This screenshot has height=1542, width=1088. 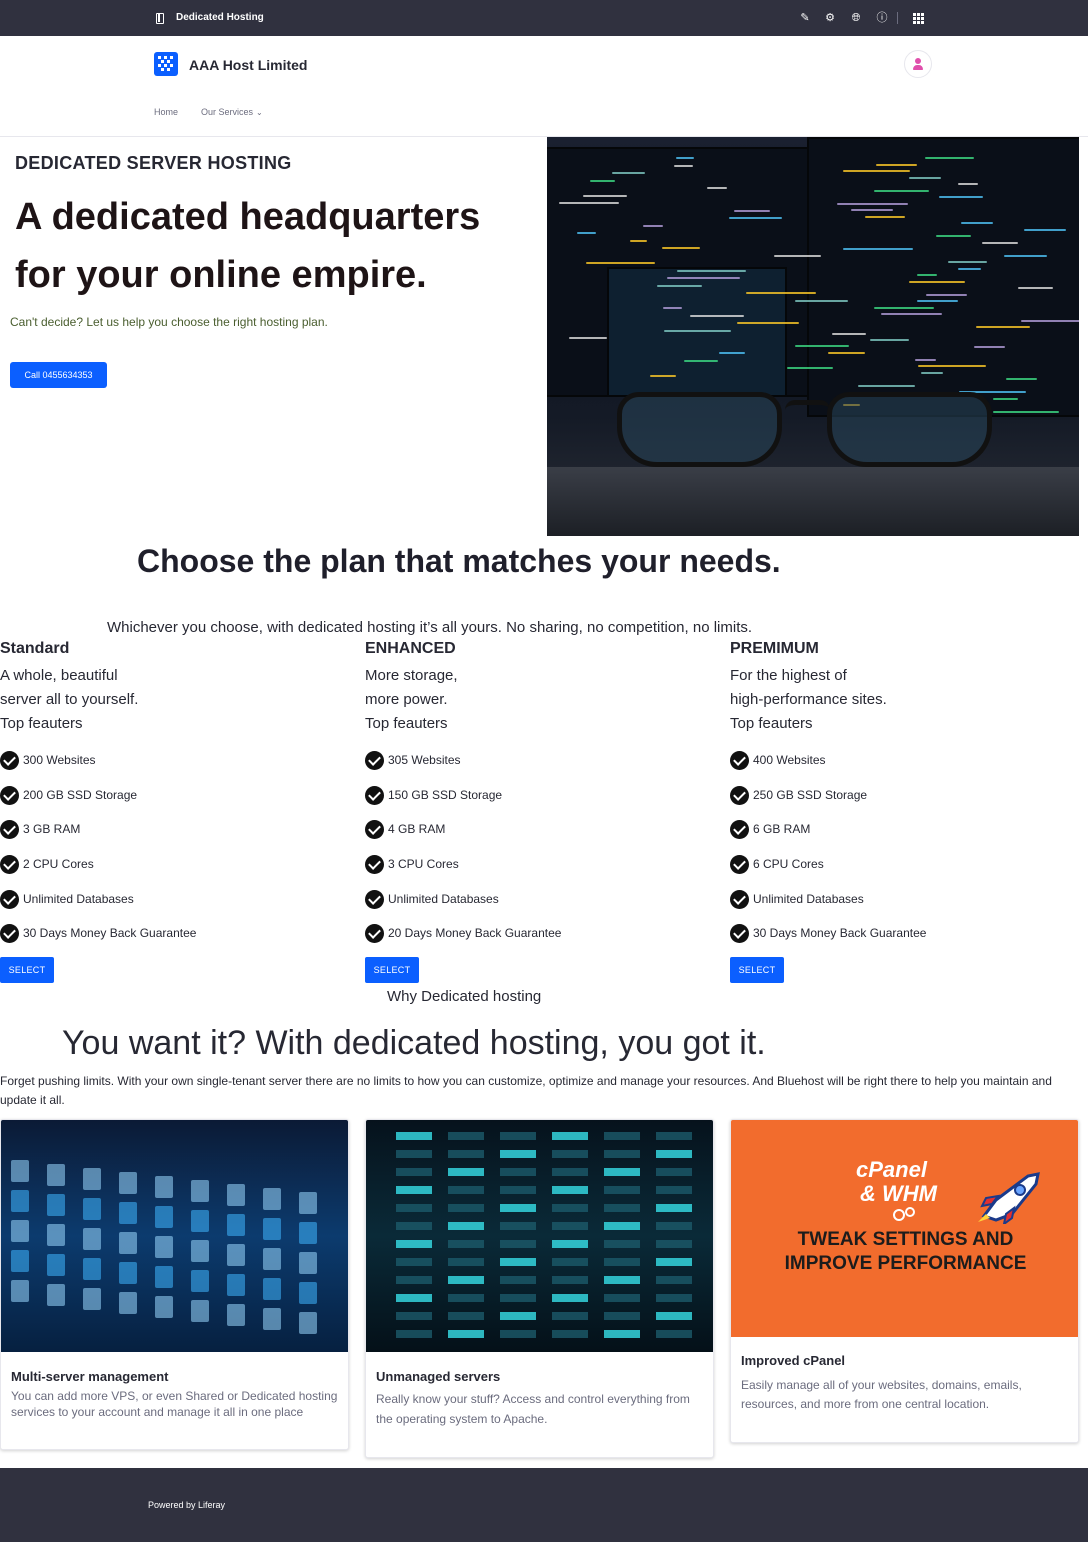 I want to click on gear-icon: ⚙, so click(x=830, y=18).